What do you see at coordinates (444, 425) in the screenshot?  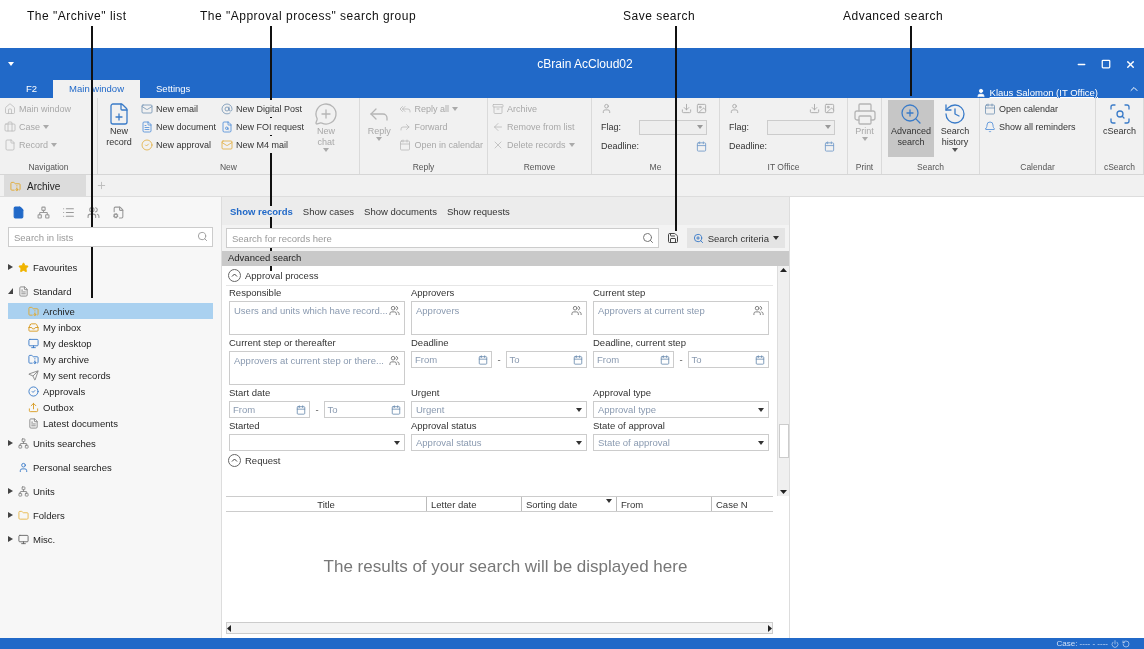 I see `field-label: Approval status` at bounding box center [444, 425].